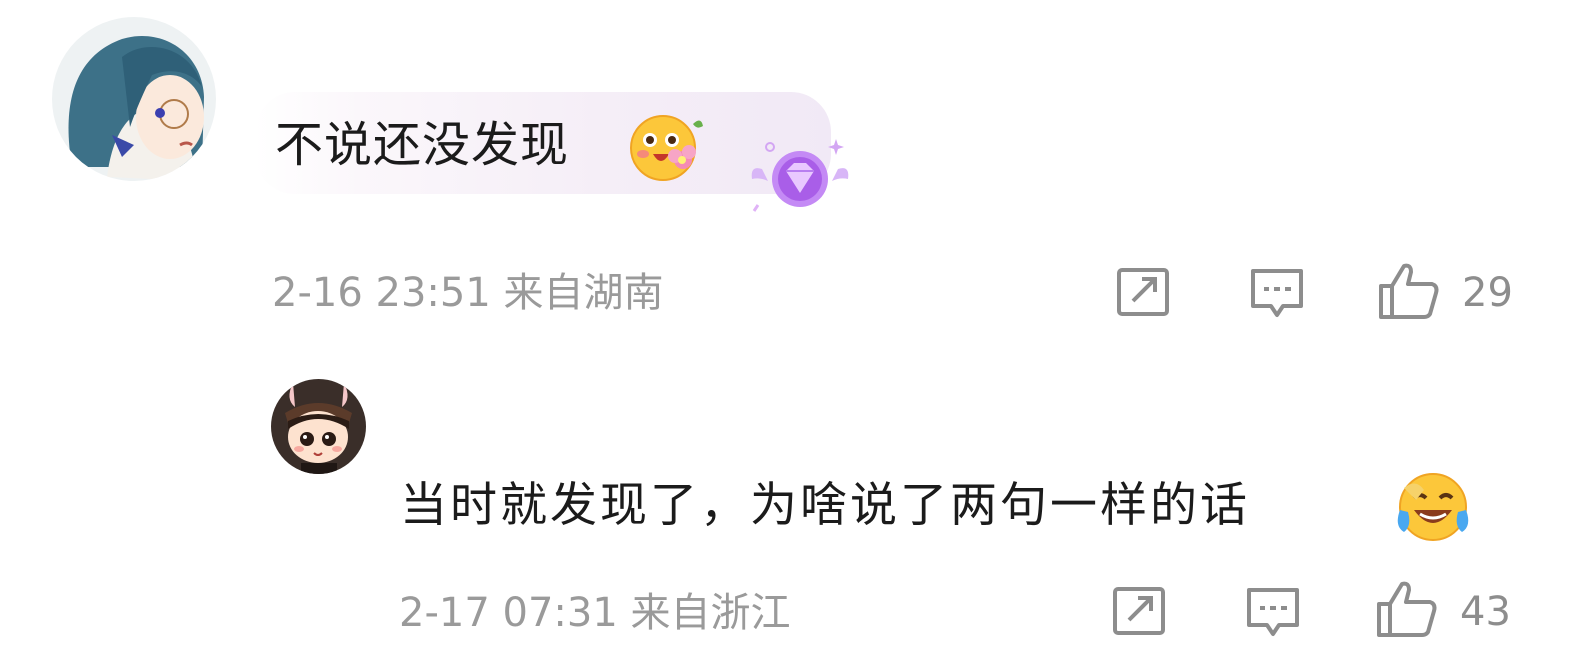 This screenshot has width=1575, height=663. What do you see at coordinates (468, 293) in the screenshot?
I see `comment-meta: 2-16 23:51 来自湖南` at bounding box center [468, 293].